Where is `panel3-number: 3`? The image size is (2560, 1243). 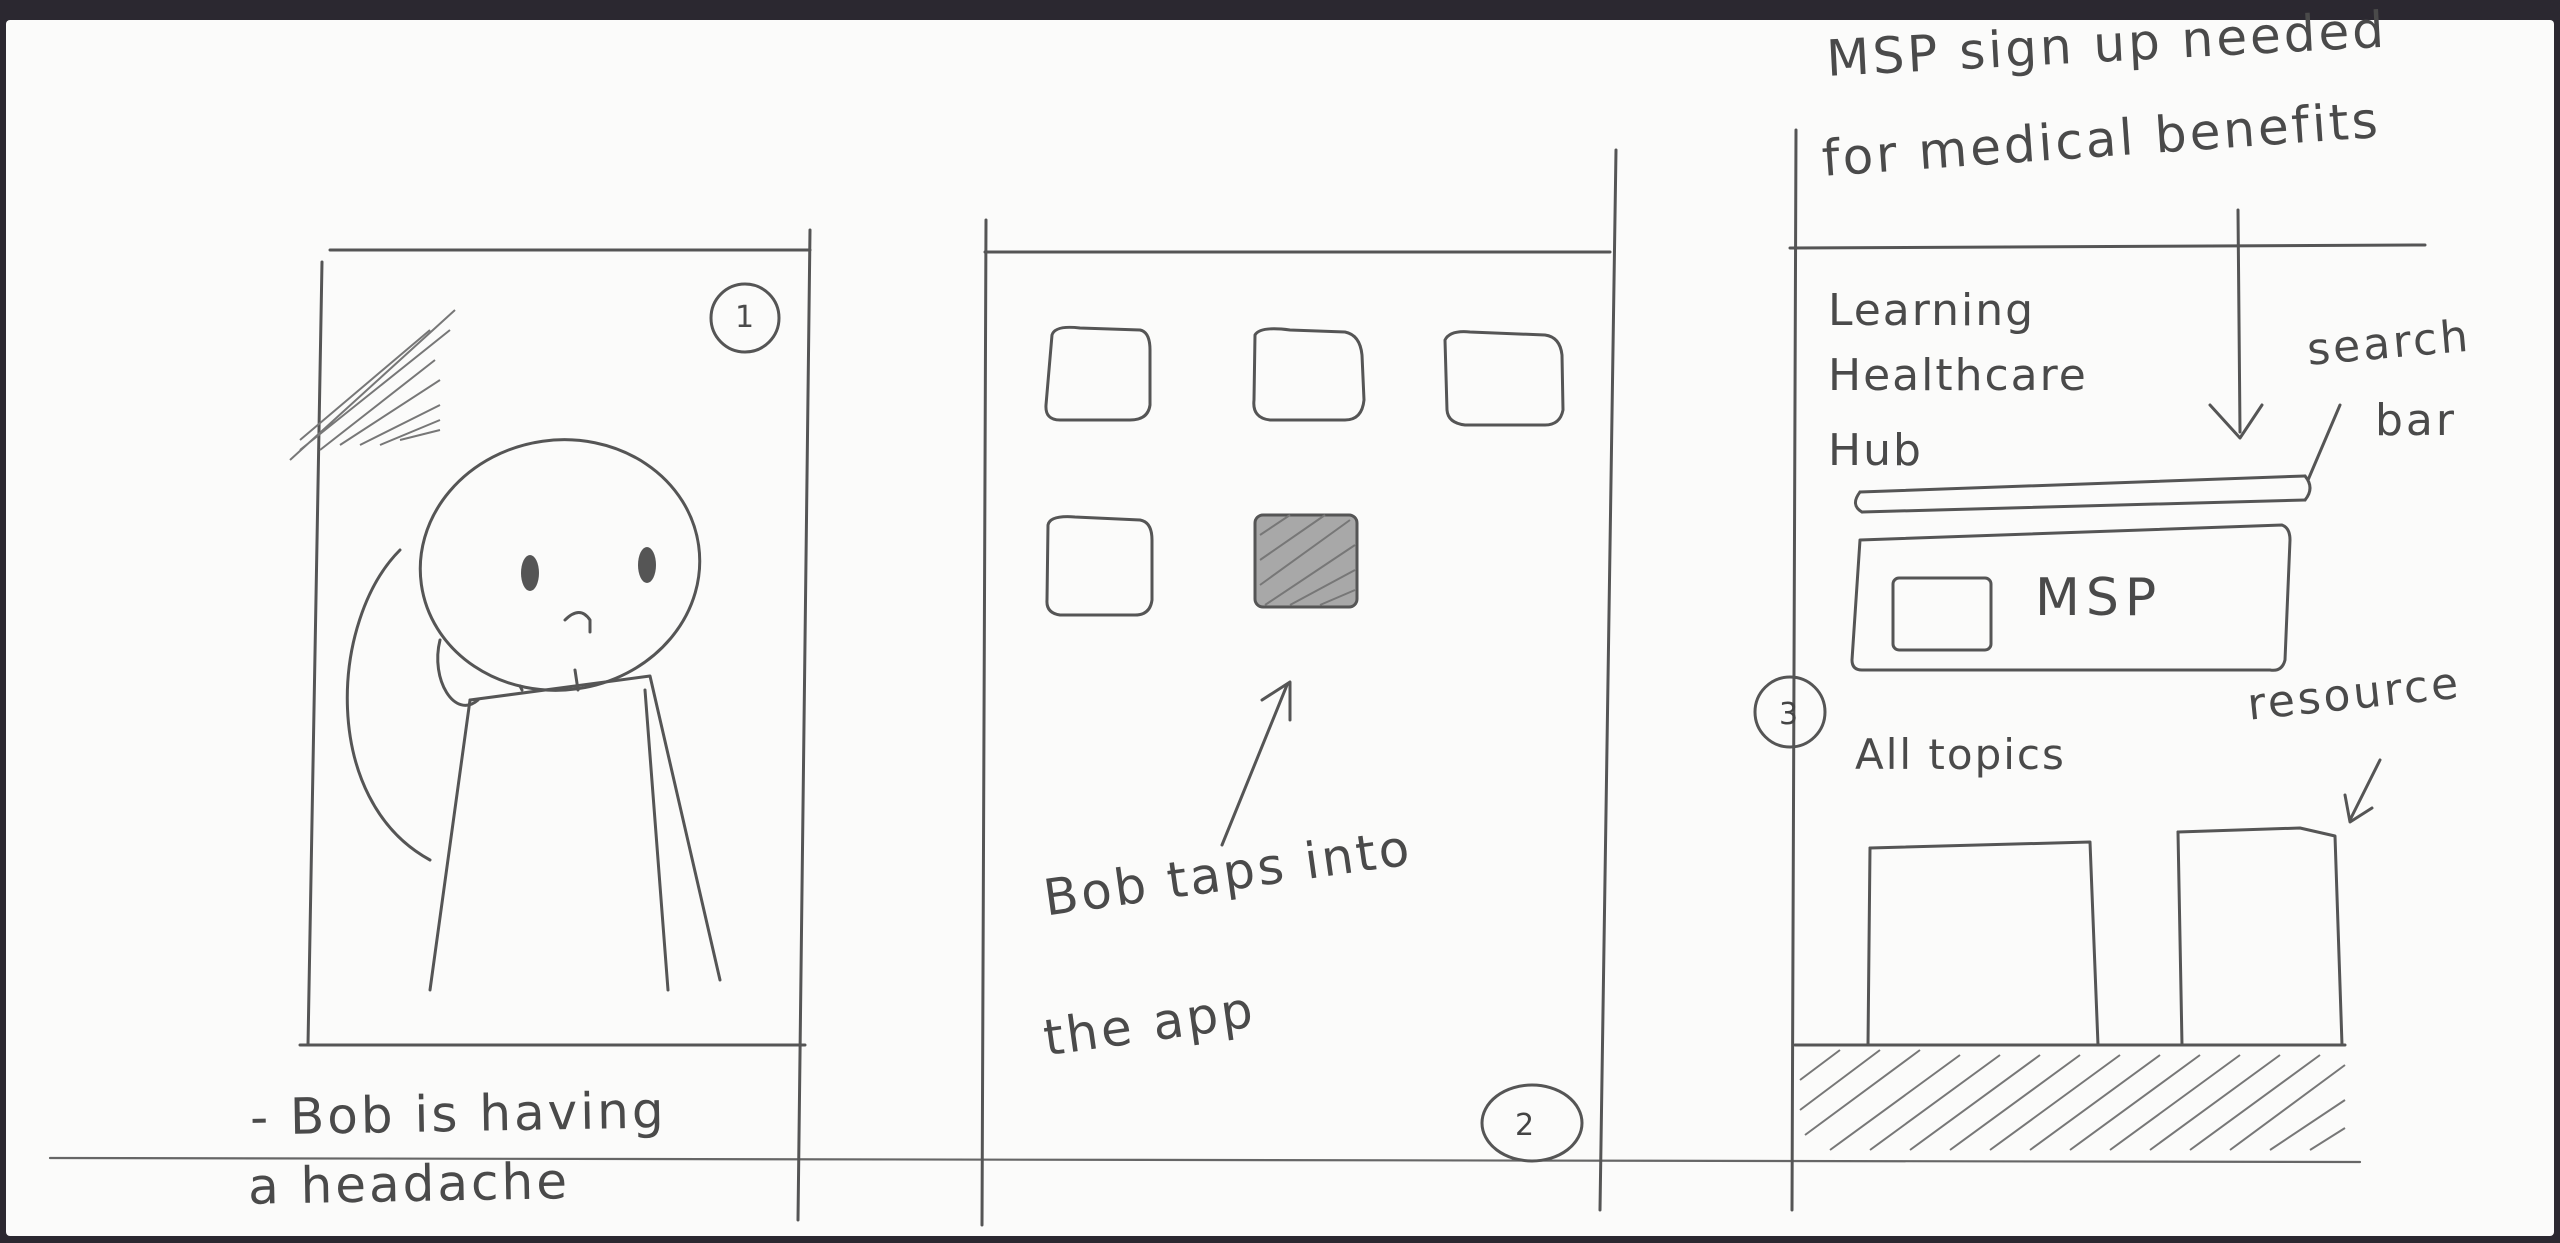
panel3-number: 3 is located at coordinates (1788, 714).